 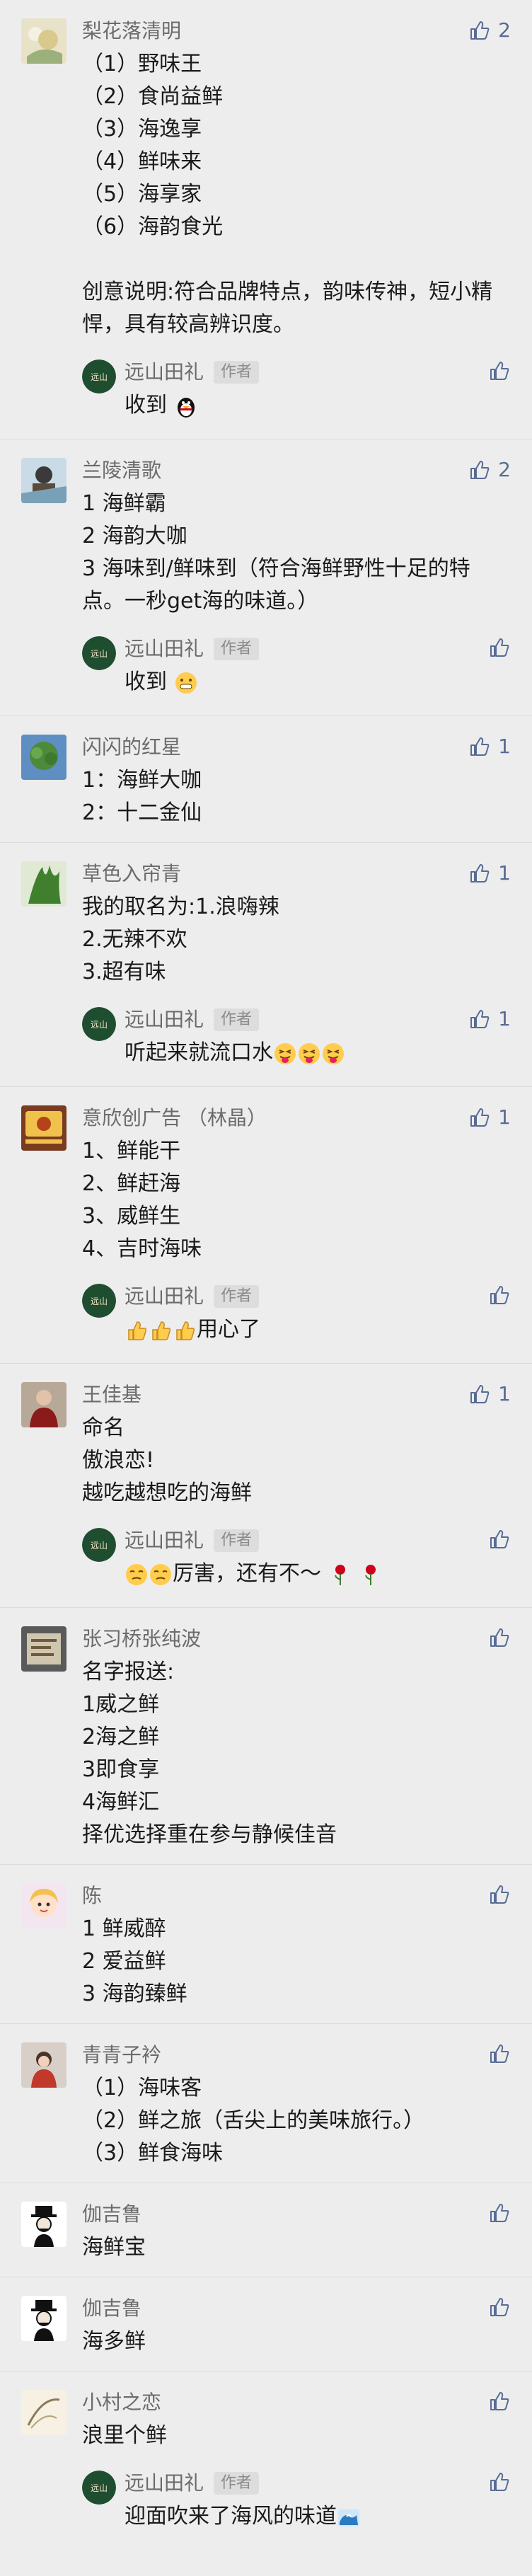 I want to click on reply-text: 厉害，还有不～, so click(x=247, y=1574).